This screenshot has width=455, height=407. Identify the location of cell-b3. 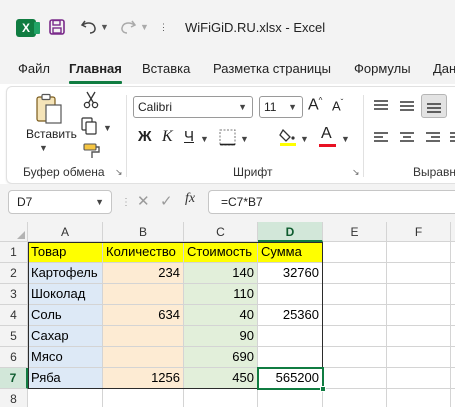
(143, 294).